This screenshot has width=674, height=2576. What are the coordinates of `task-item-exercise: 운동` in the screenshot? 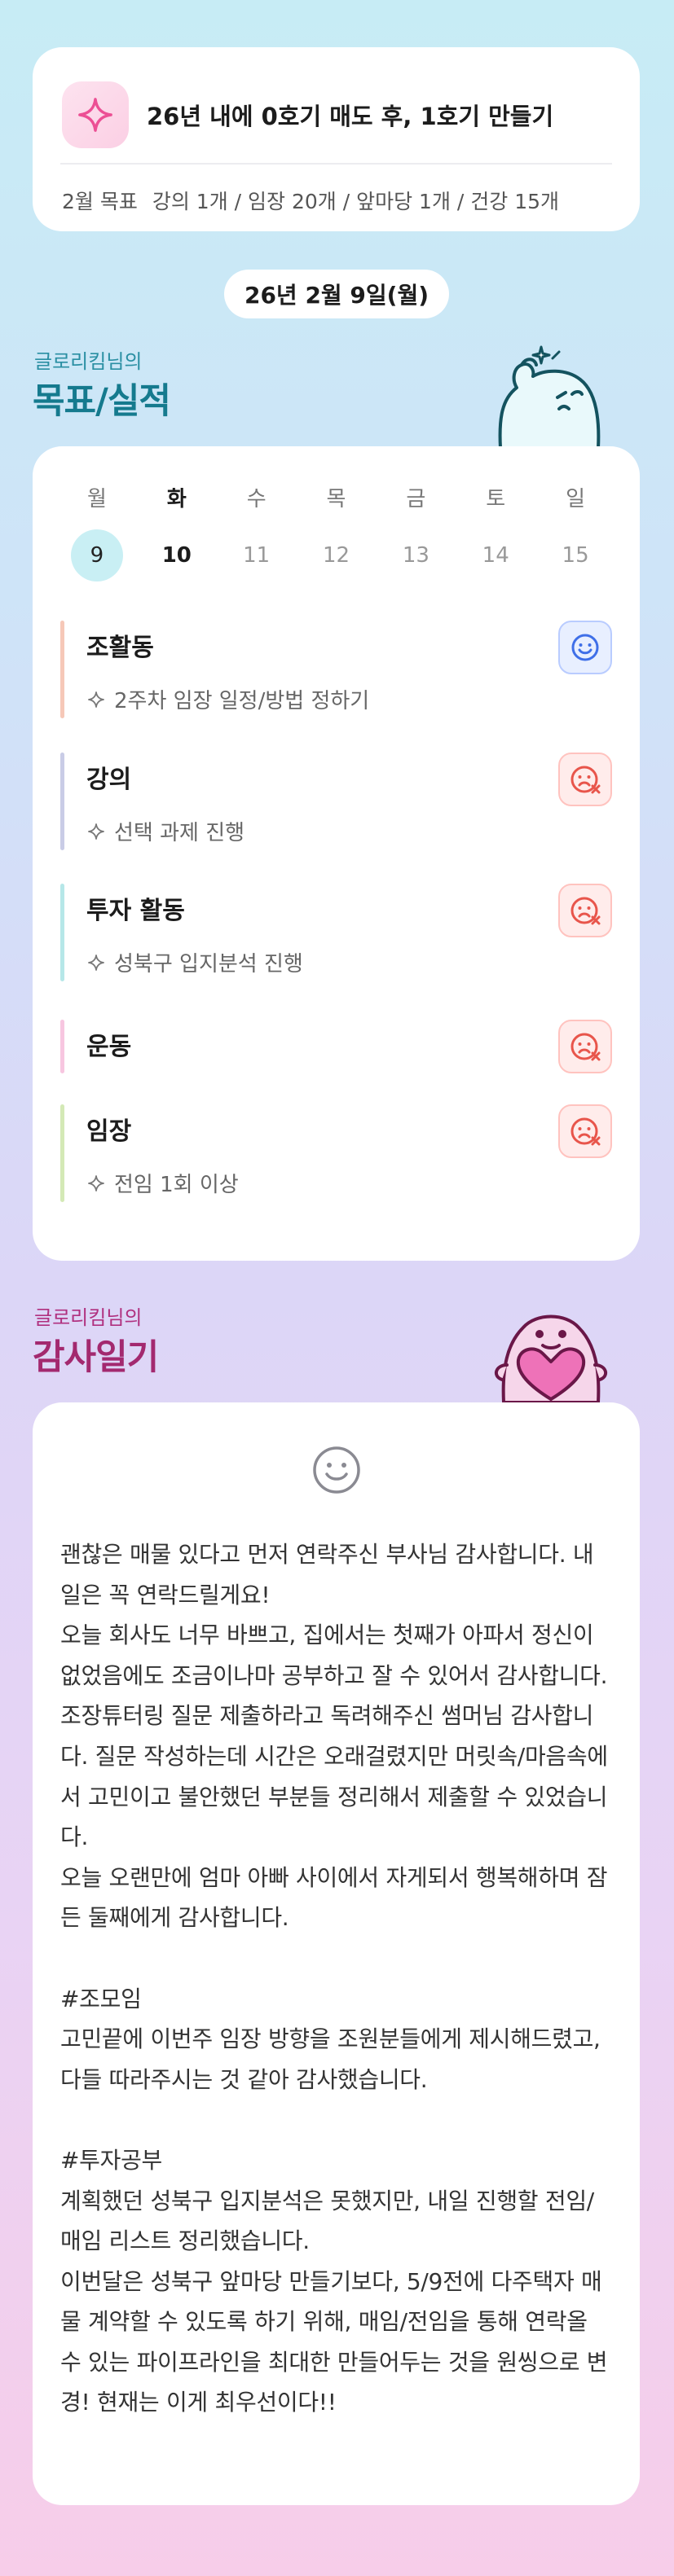 It's located at (336, 1046).